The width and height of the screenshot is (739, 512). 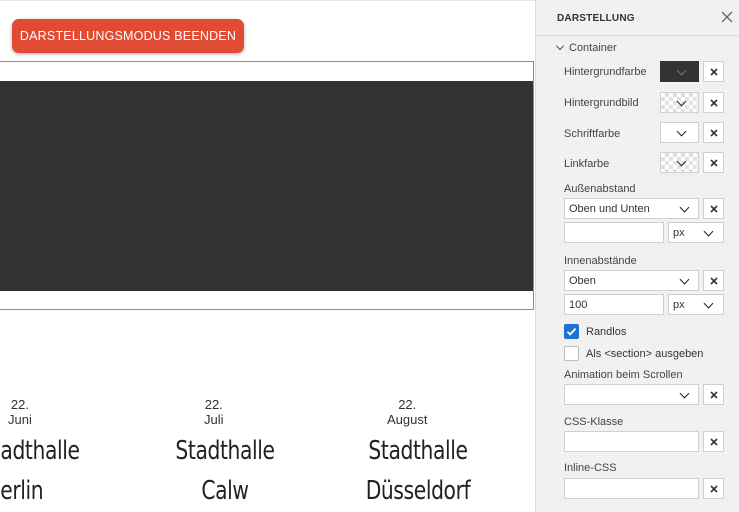 What do you see at coordinates (679, 305) in the screenshot?
I see `padding-unit-value: px` at bounding box center [679, 305].